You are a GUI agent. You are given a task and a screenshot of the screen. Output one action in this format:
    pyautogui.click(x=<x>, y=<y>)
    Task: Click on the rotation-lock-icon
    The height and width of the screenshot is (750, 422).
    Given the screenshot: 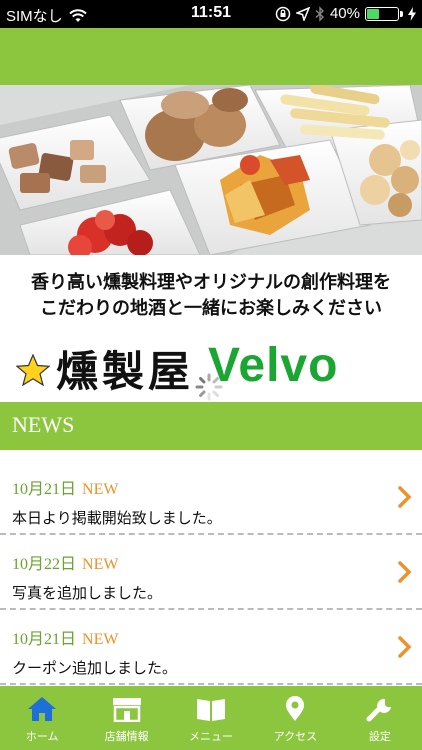 What is the action you would take?
    pyautogui.click(x=283, y=13)
    